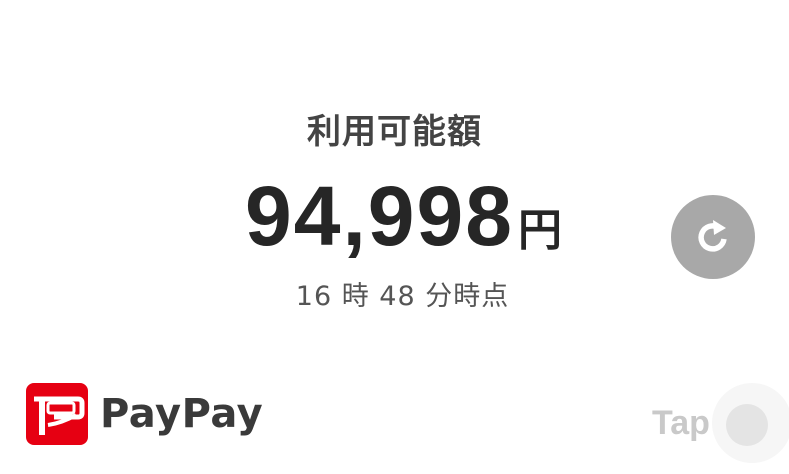 The height and width of the screenshot is (474, 789). I want to click on refresh-button, so click(713, 237).